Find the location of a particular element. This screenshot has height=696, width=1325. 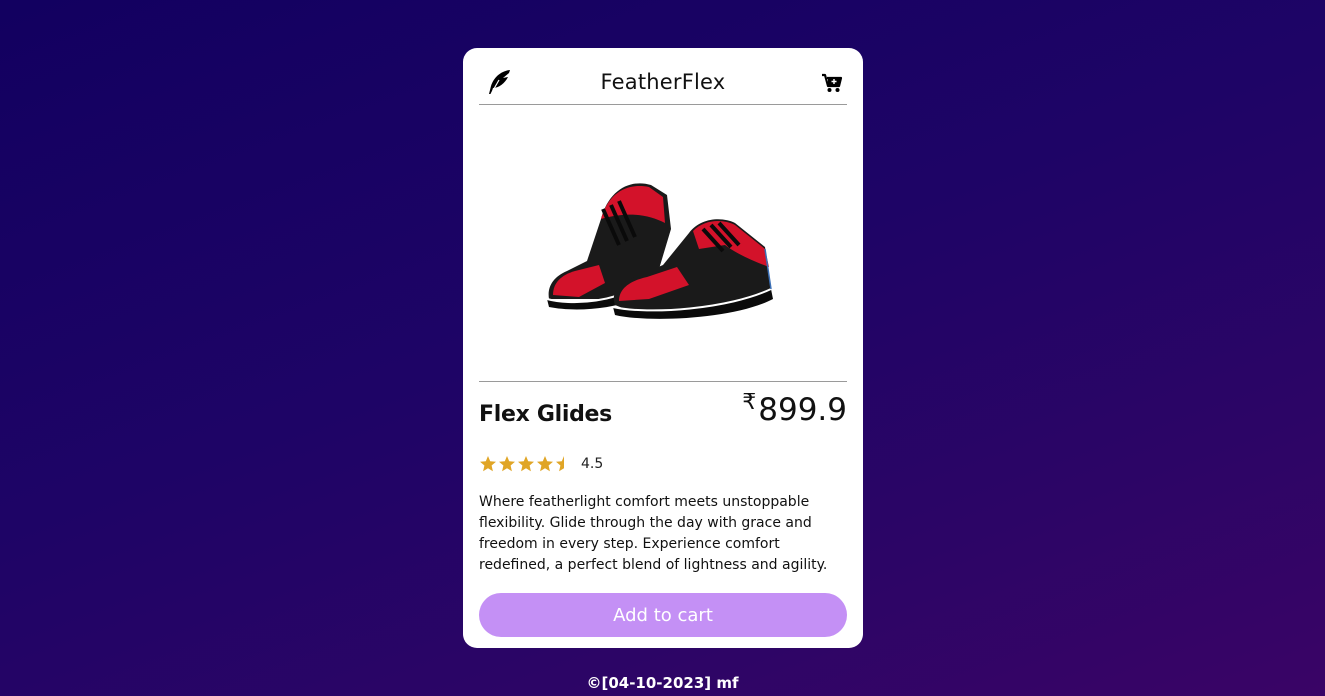

rating-stars is located at coordinates (526, 464).